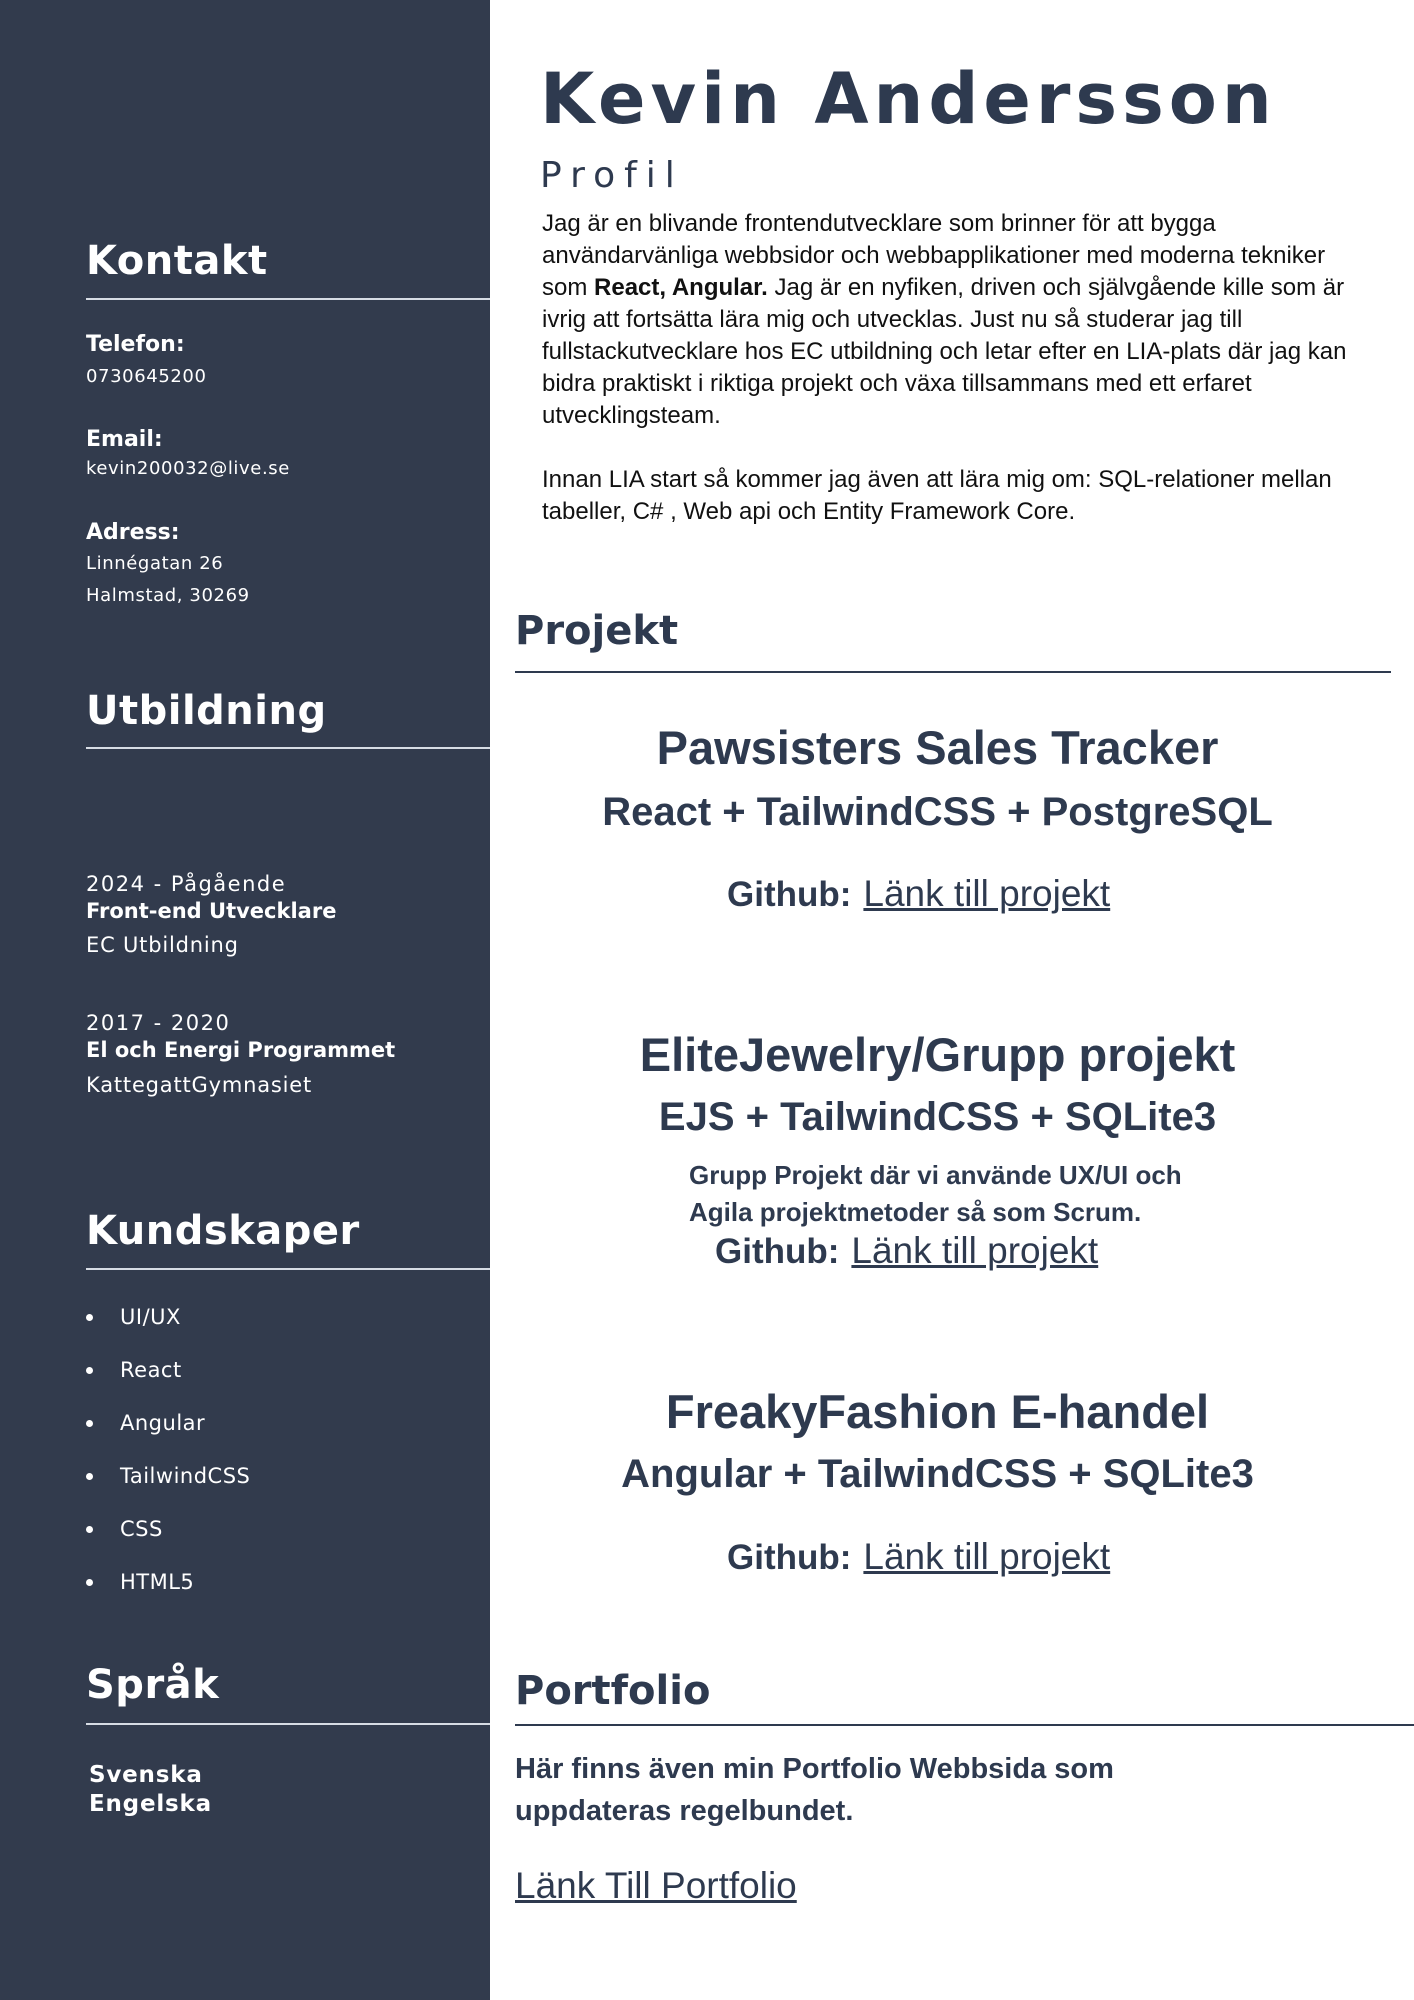 Image resolution: width=1414 pixels, height=2000 pixels. Describe the element at coordinates (168, 1485) in the screenshot. I see `skill-item: TailwindCSS` at that location.